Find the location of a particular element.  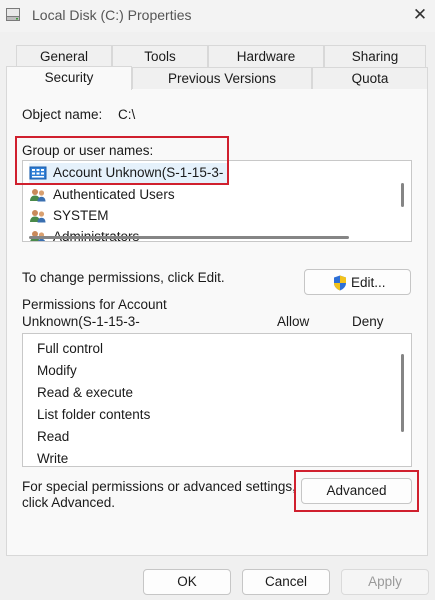

tab-quota: Quota is located at coordinates (370, 78).